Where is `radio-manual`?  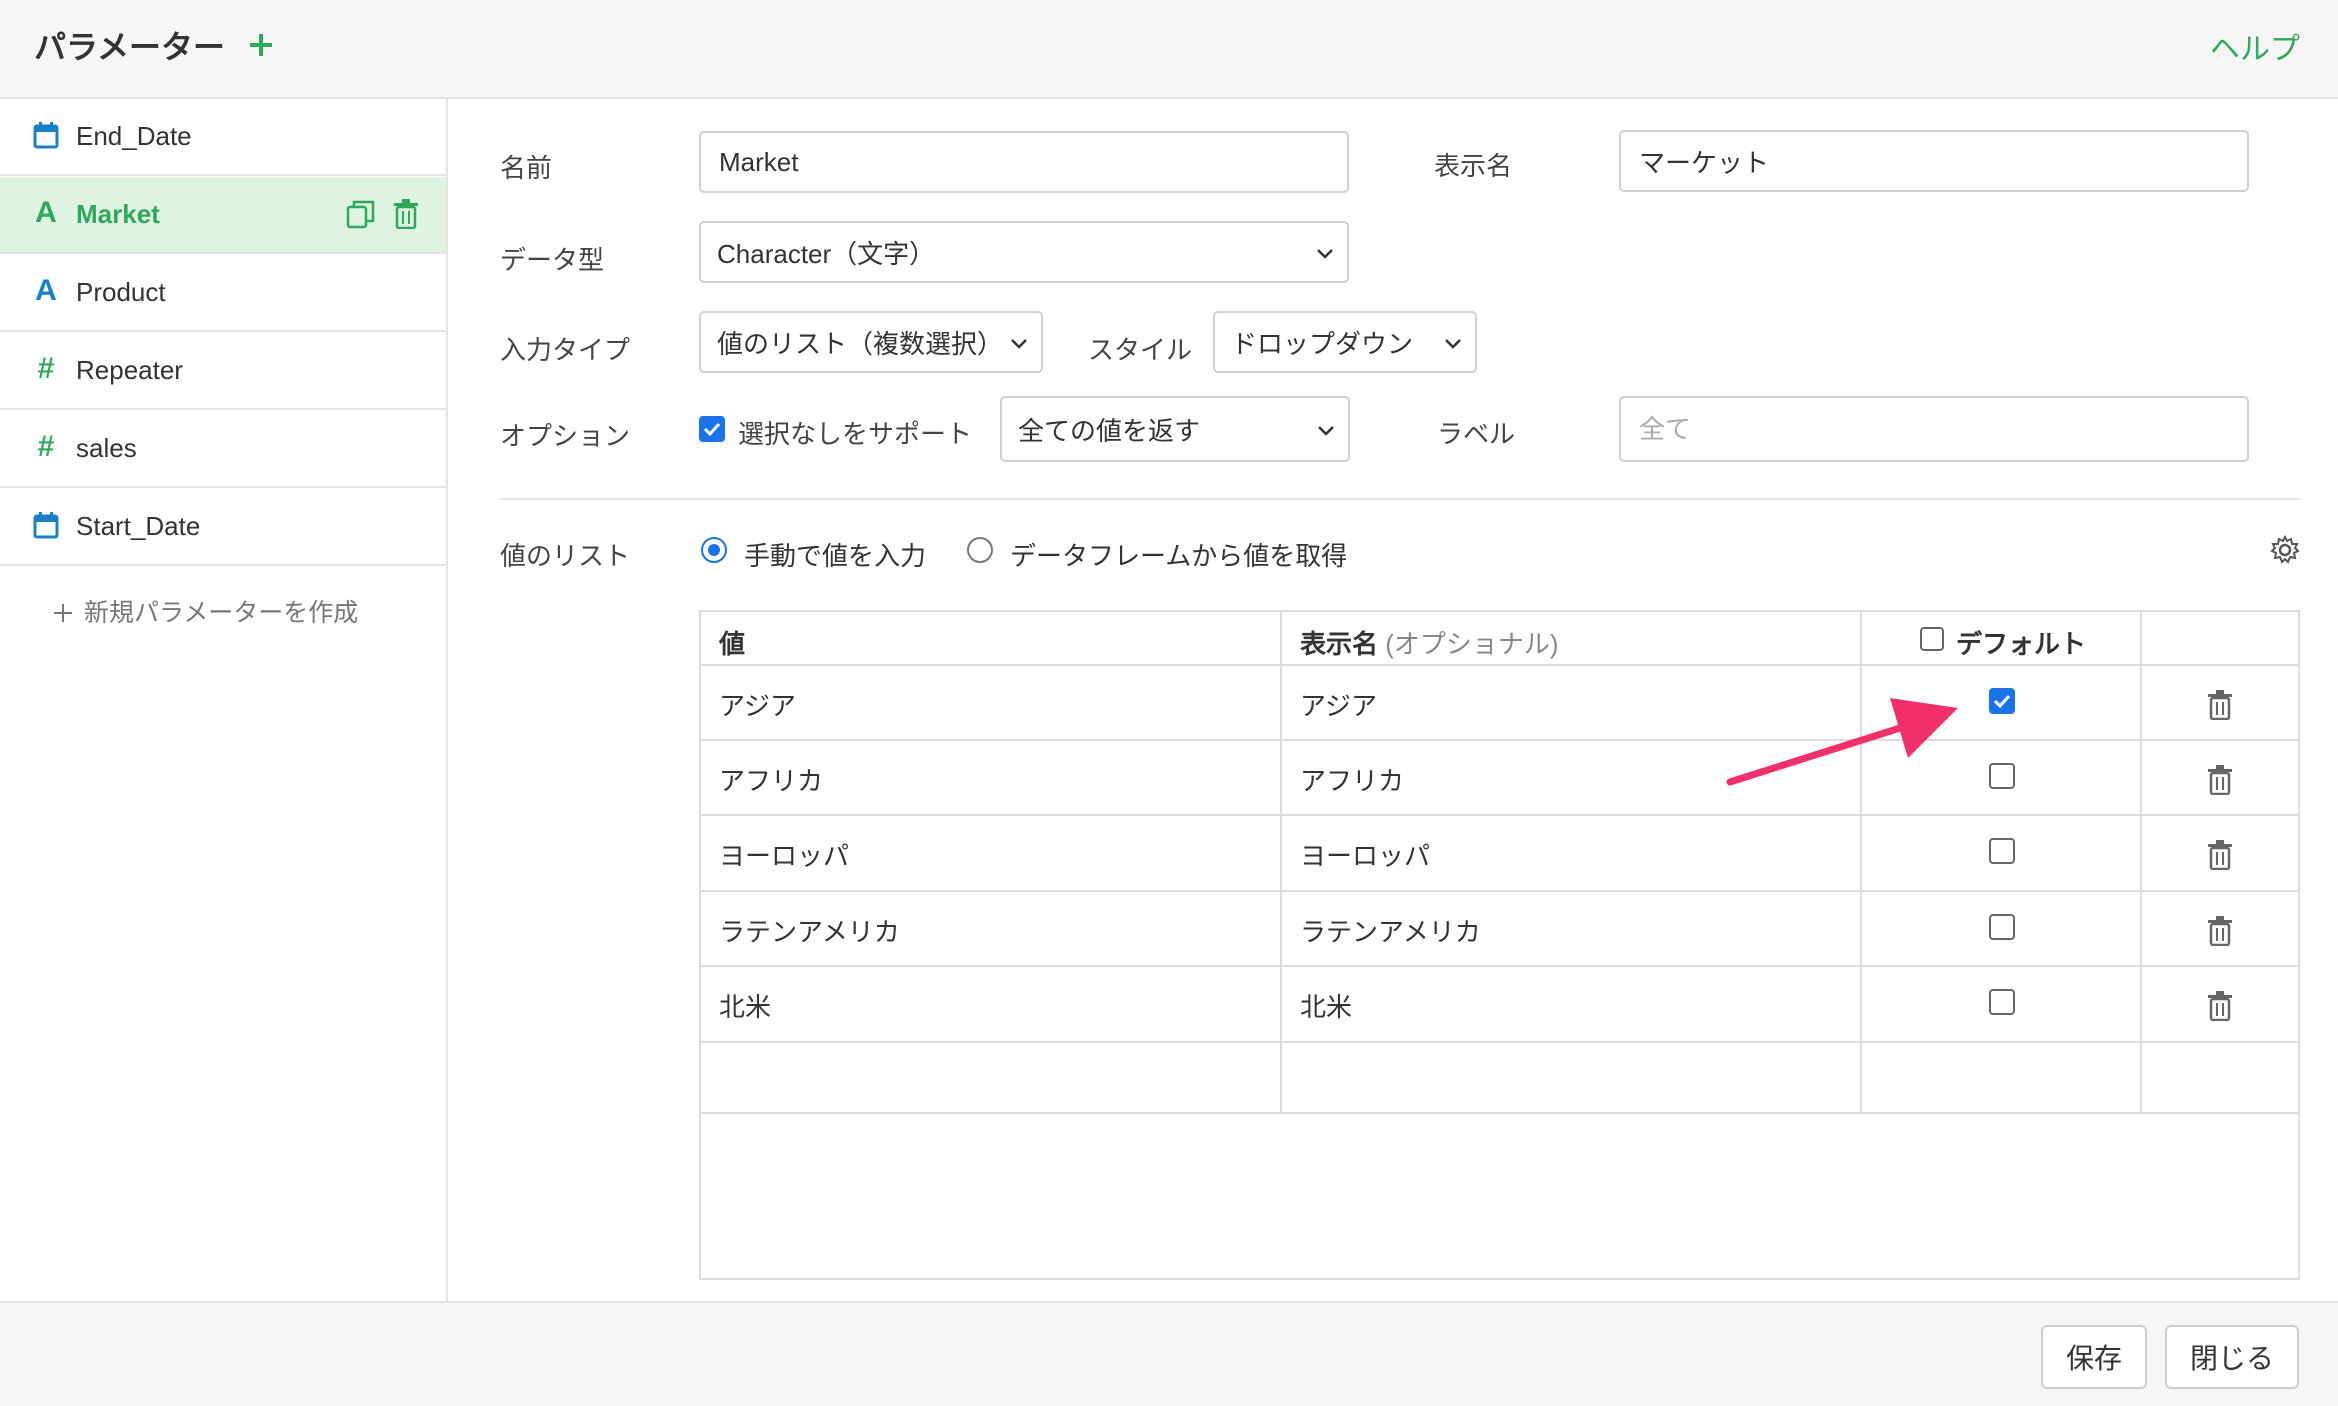
radio-manual is located at coordinates (714, 550).